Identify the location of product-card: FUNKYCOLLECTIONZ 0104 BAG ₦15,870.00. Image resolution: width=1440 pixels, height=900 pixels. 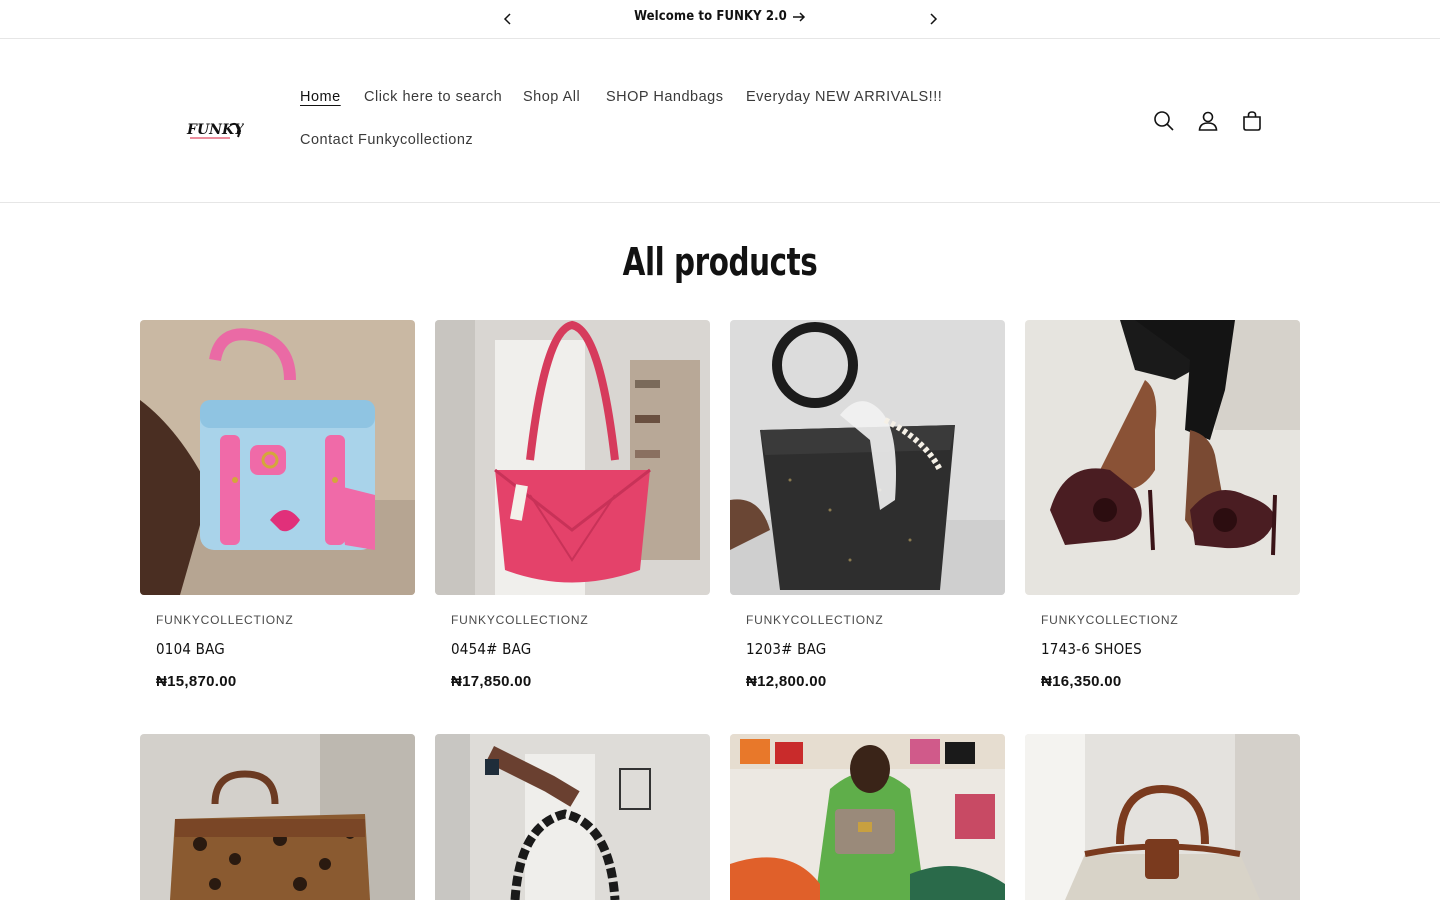
(277, 505).